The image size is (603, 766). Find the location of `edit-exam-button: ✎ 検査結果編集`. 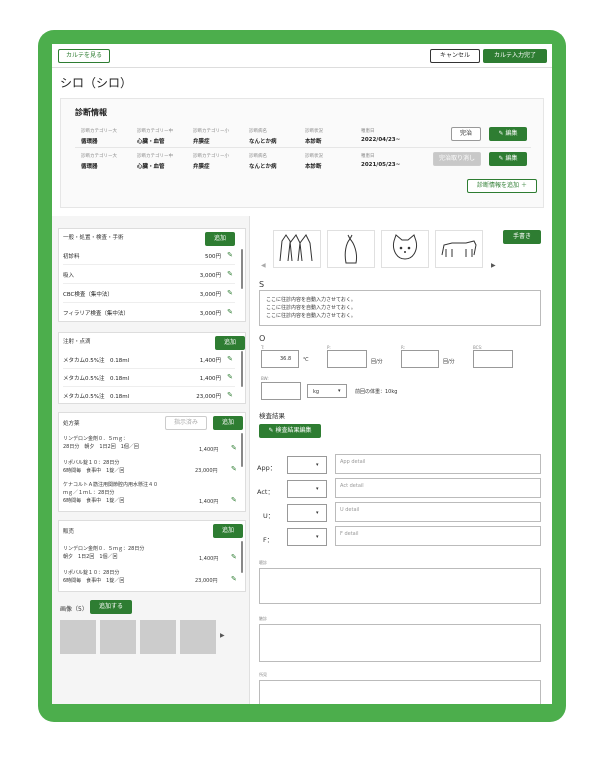

edit-exam-button: ✎ 検査結果編集 is located at coordinates (290, 431).